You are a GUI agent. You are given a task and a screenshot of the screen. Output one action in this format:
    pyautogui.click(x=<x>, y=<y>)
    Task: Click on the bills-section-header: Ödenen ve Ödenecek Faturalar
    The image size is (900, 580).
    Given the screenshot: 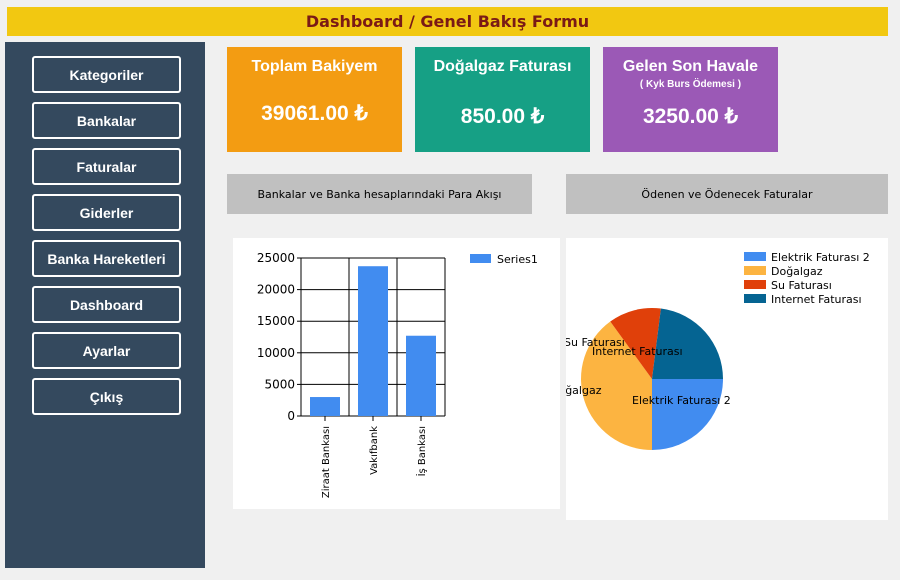 What is the action you would take?
    pyautogui.click(x=727, y=194)
    